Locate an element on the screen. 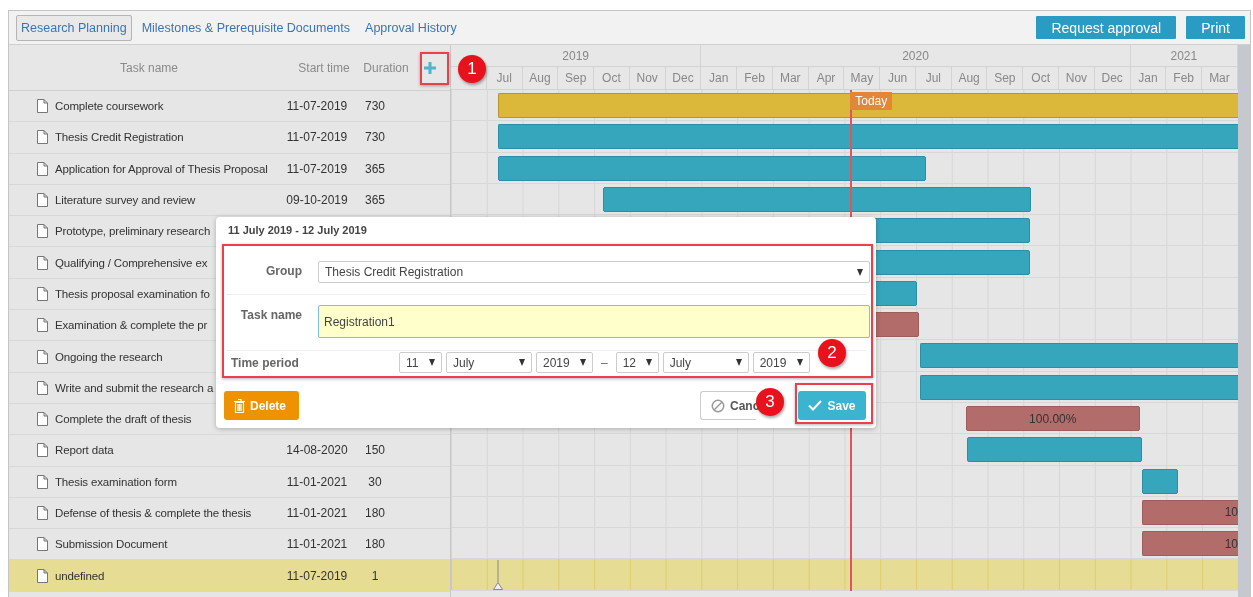 Image resolution: width=1253 pixels, height=597 pixels. field-label: Task name is located at coordinates (271, 314).